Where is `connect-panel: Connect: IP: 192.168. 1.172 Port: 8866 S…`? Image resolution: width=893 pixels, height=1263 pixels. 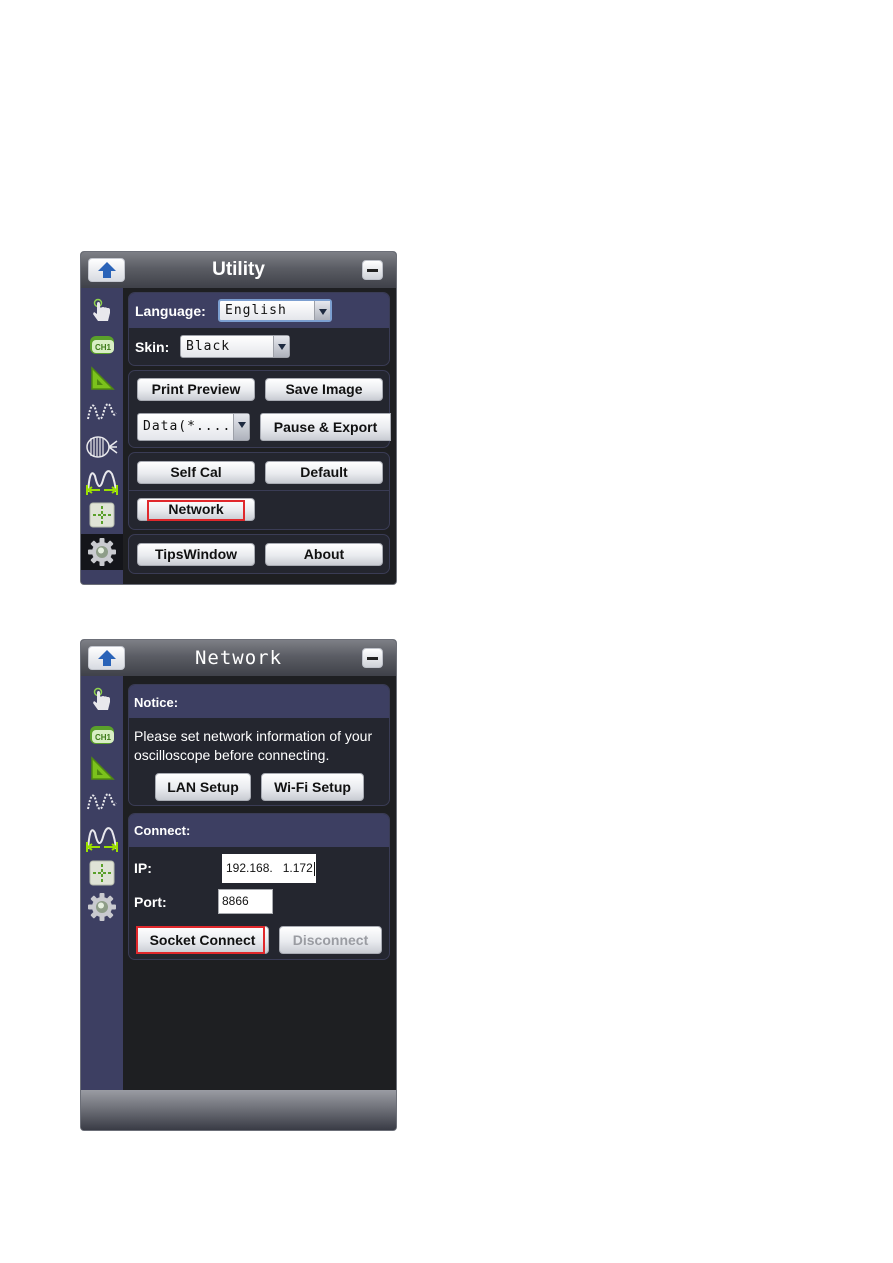
connect-panel: Connect: IP: 192.168. 1.172 Port: 8866 S… is located at coordinates (259, 886).